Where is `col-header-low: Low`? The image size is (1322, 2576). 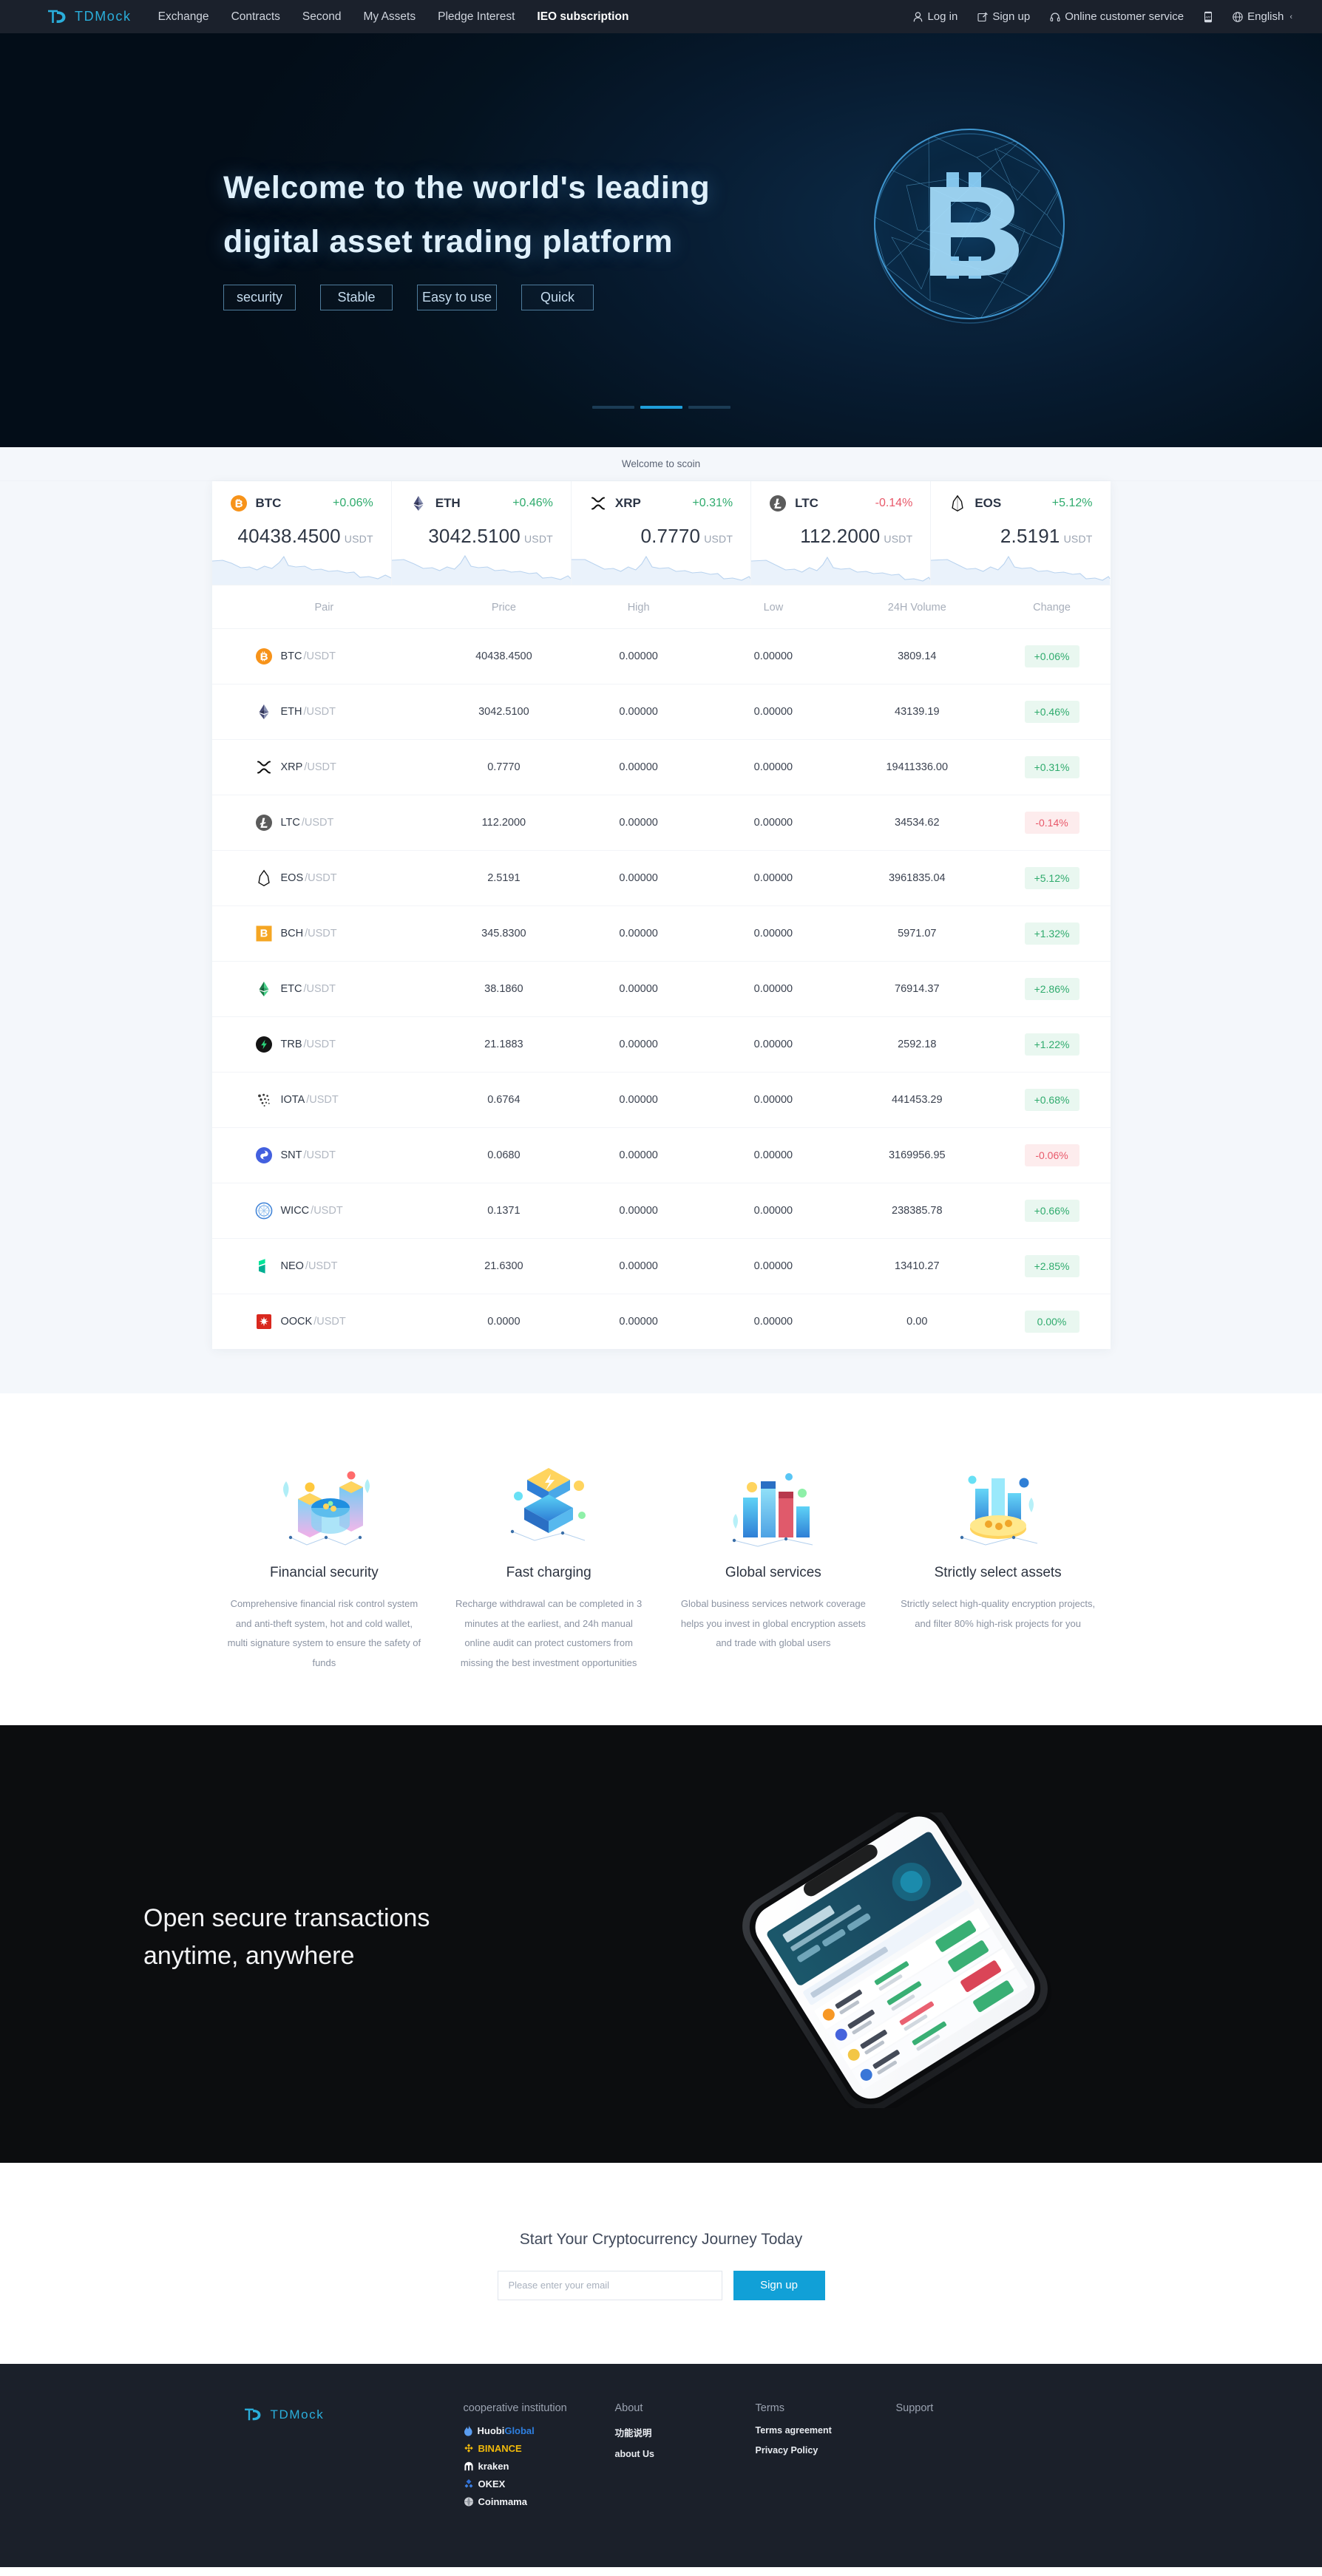 col-header-low: Low is located at coordinates (773, 607).